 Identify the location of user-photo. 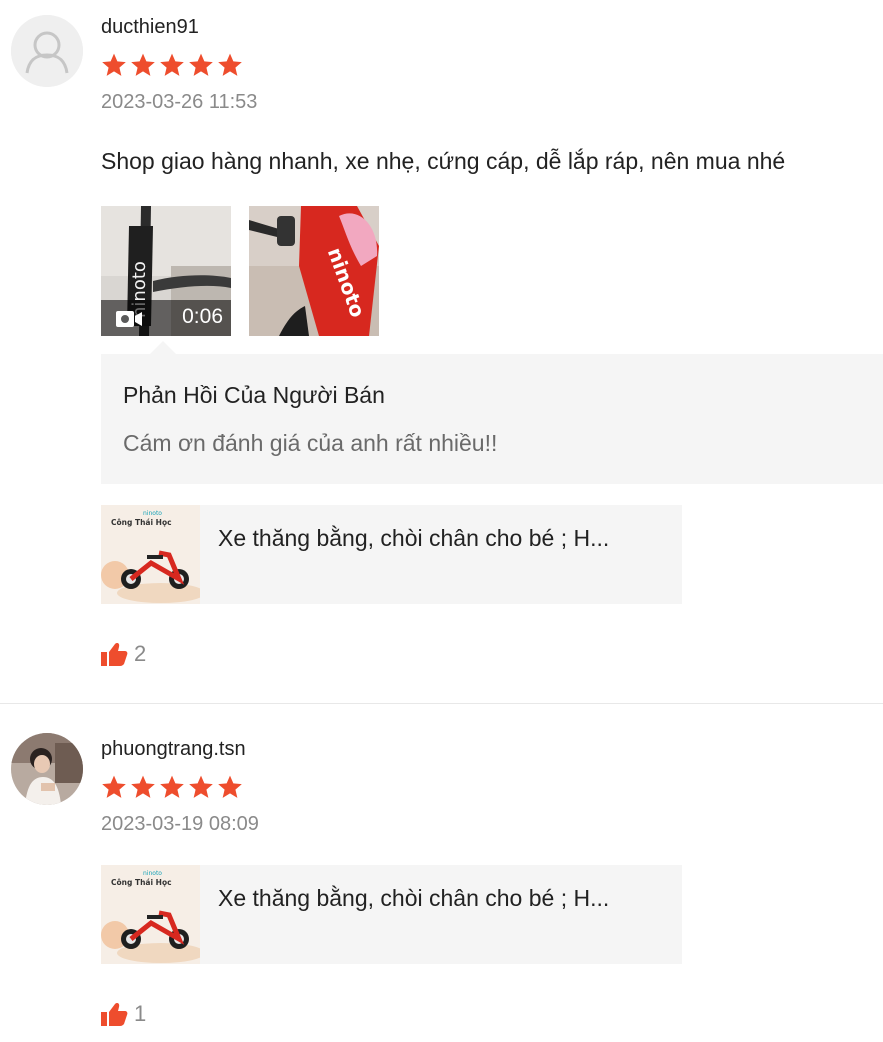
(47, 769).